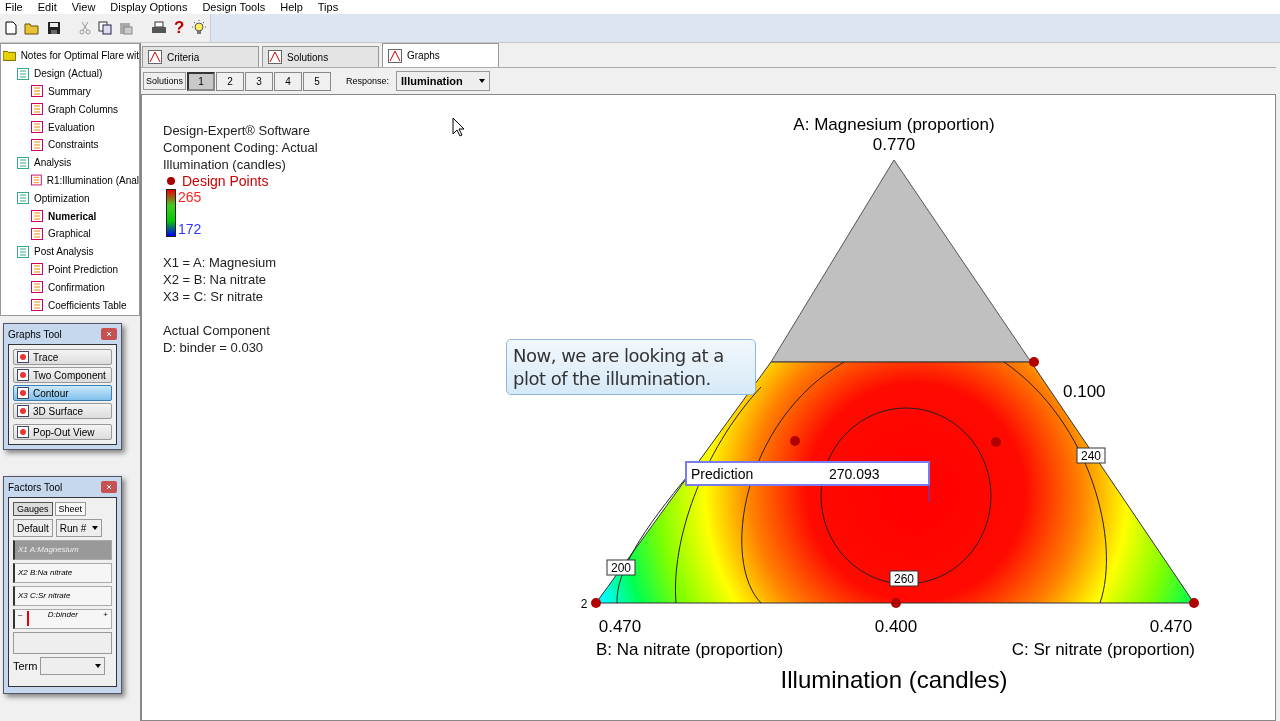  What do you see at coordinates (105, 28) in the screenshot?
I see `copy-icon` at bounding box center [105, 28].